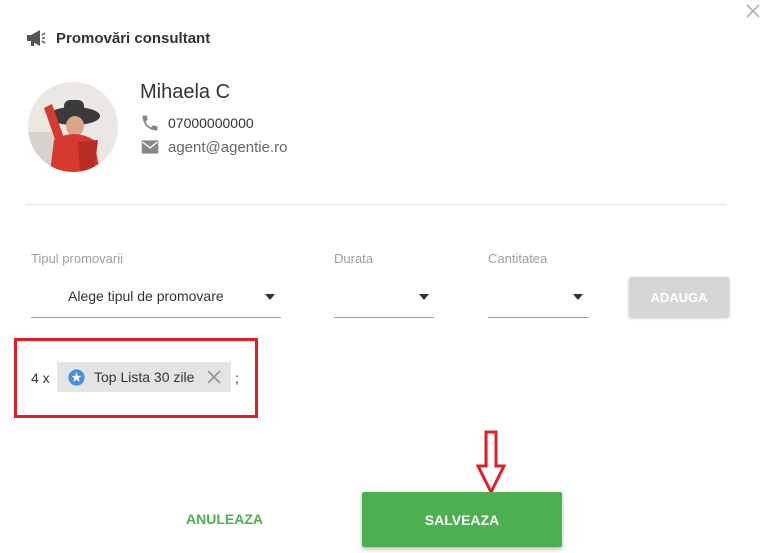 This screenshot has width=768, height=553. What do you see at coordinates (211, 123) in the screenshot?
I see `agent-phone: 07000000000` at bounding box center [211, 123].